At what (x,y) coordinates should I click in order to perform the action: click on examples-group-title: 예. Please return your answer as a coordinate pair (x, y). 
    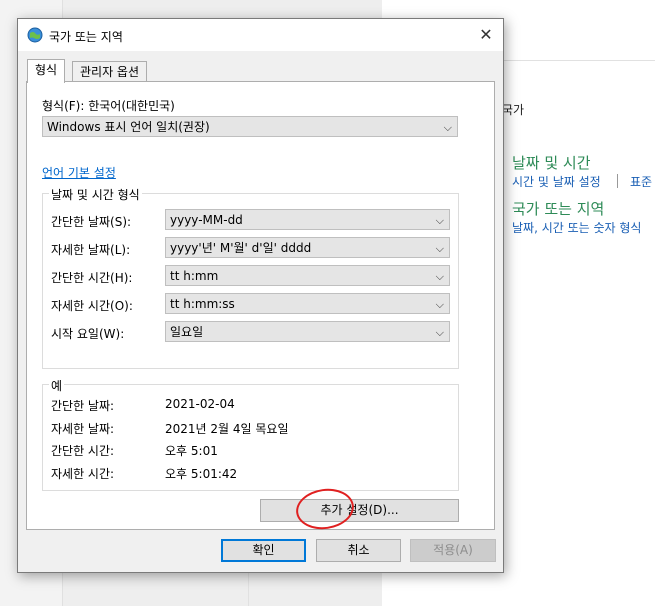
    Looking at the image, I should click on (57, 385).